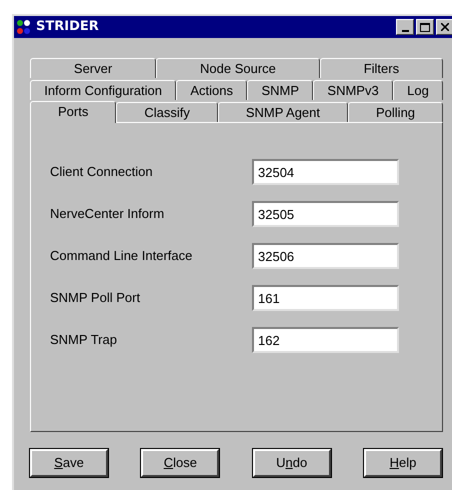 Image resolution: width=452 pixels, height=490 pixels. Describe the element at coordinates (325, 298) in the screenshot. I see `input-field: 161` at that location.